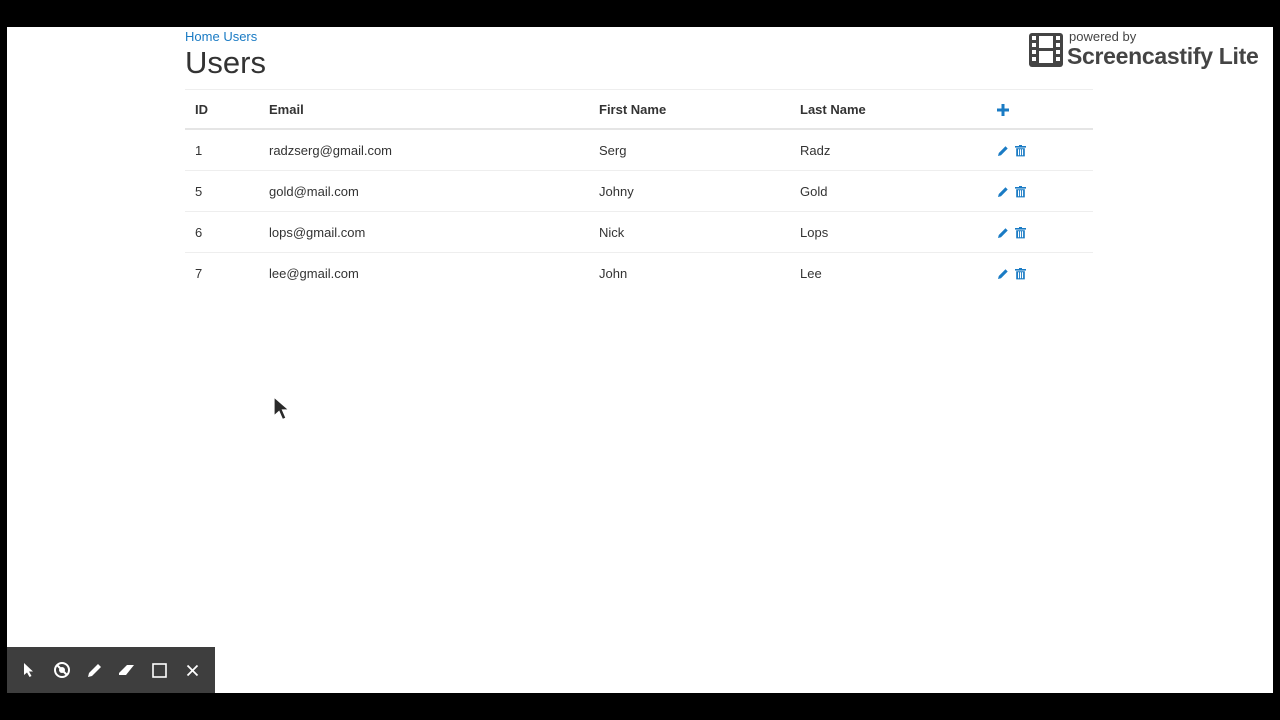 The width and height of the screenshot is (1280, 720). What do you see at coordinates (814, 232) in the screenshot?
I see `cell-last-name: Lops` at bounding box center [814, 232].